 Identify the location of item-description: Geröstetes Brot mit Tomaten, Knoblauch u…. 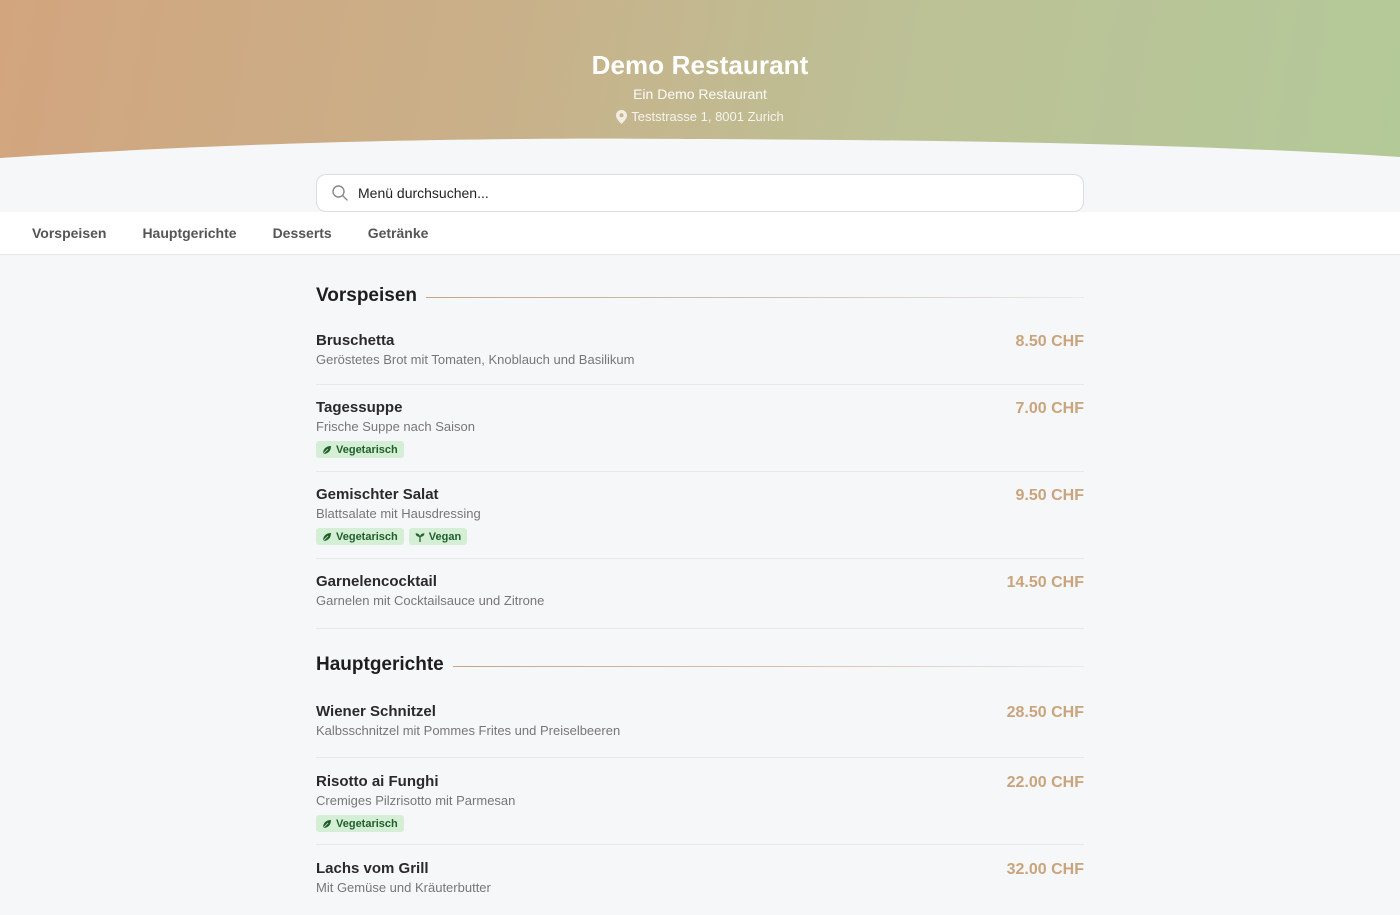
(475, 359).